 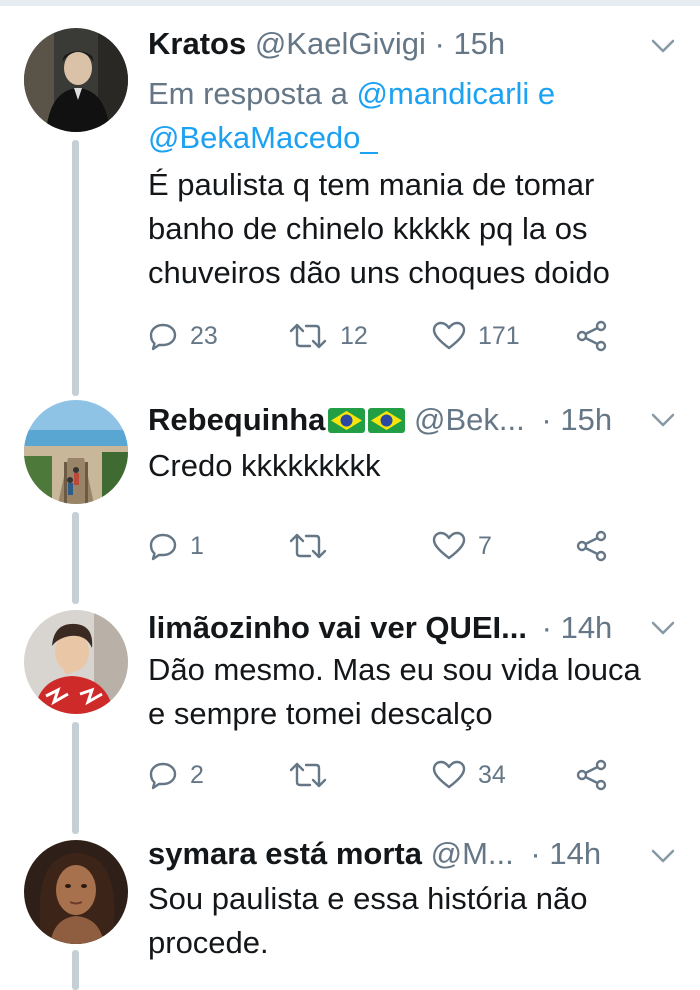 I want to click on tweet-header: symara está morta @M... · 14h, so click(x=424, y=854).